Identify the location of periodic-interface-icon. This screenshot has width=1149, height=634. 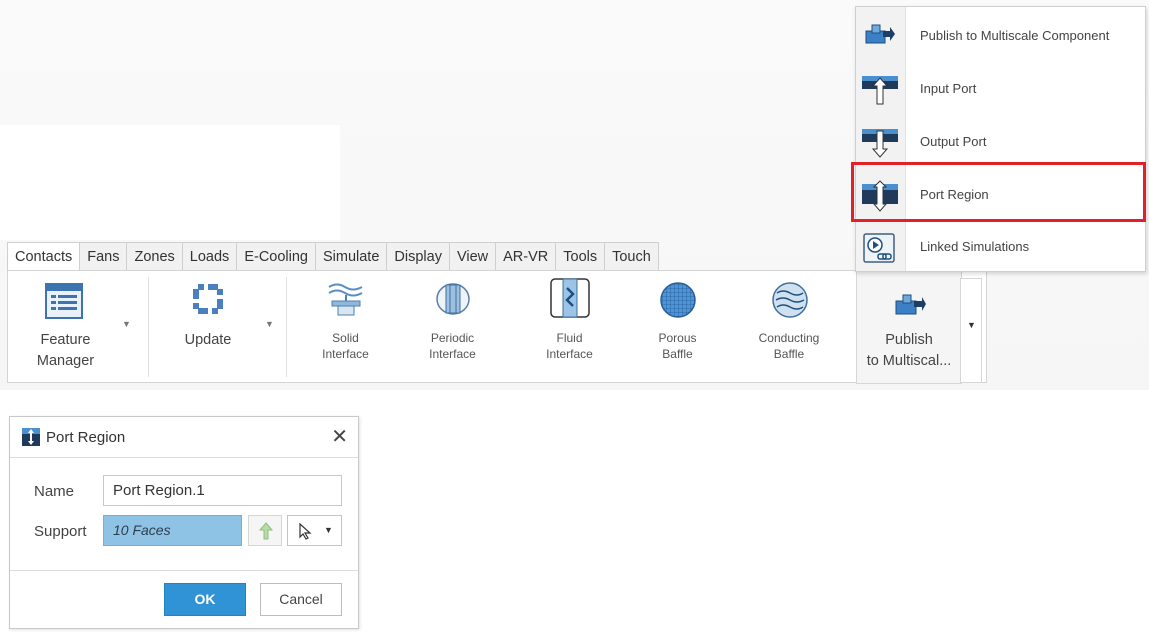
(453, 299).